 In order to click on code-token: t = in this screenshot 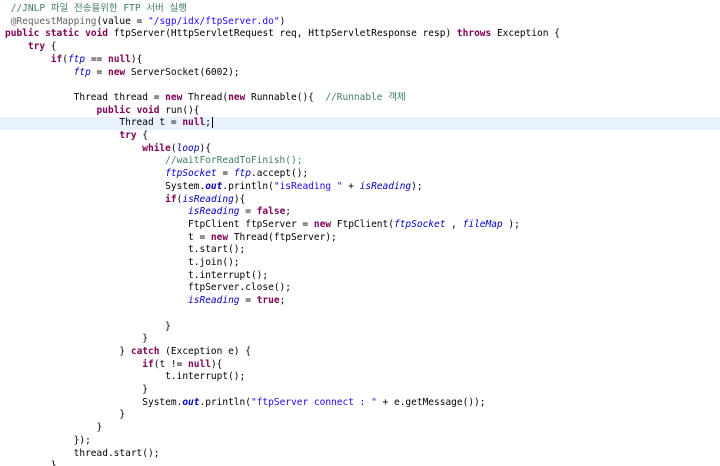, I will do `click(199, 237)`.